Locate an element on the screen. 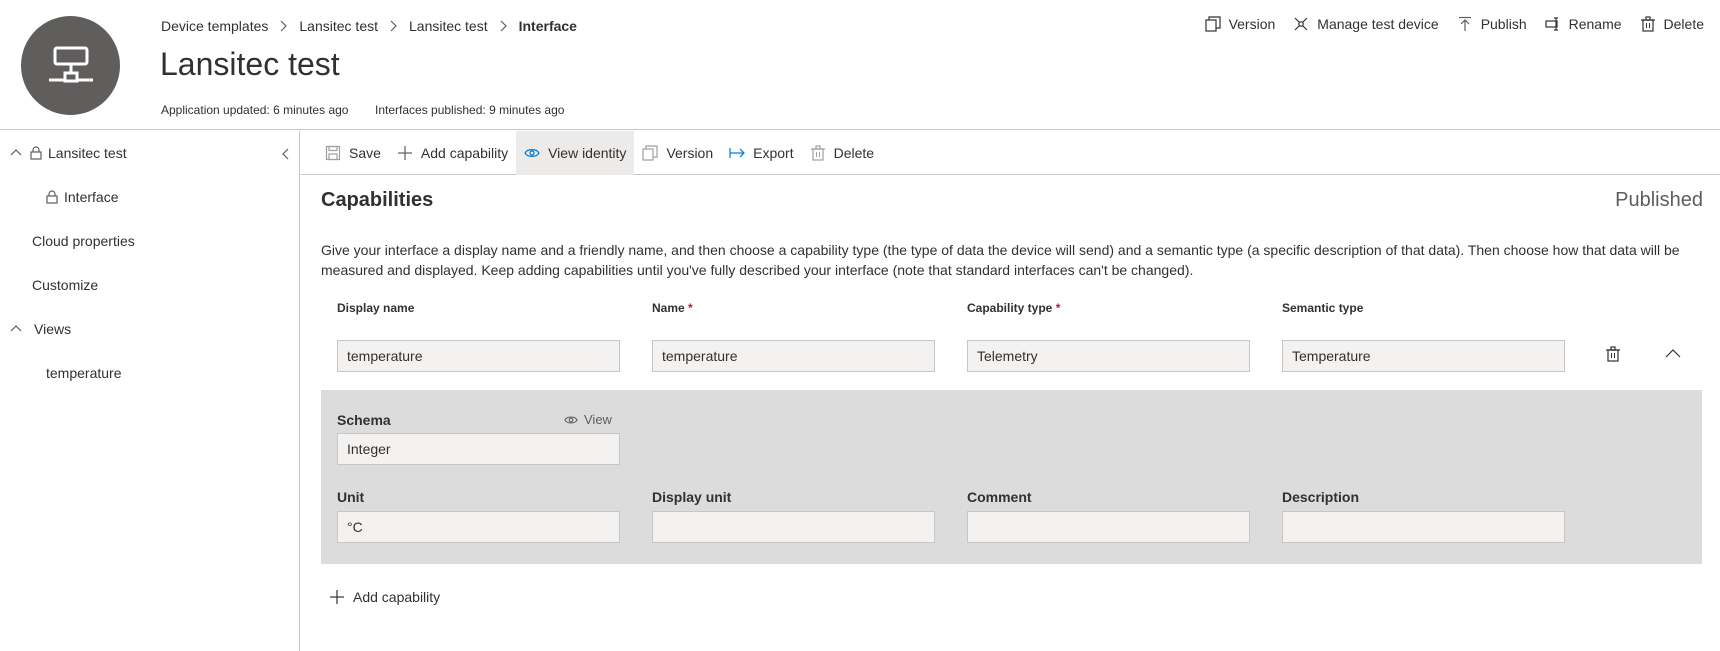 This screenshot has height=651, width=1720. sidebar-item-label: Lansitec test is located at coordinates (87, 153).